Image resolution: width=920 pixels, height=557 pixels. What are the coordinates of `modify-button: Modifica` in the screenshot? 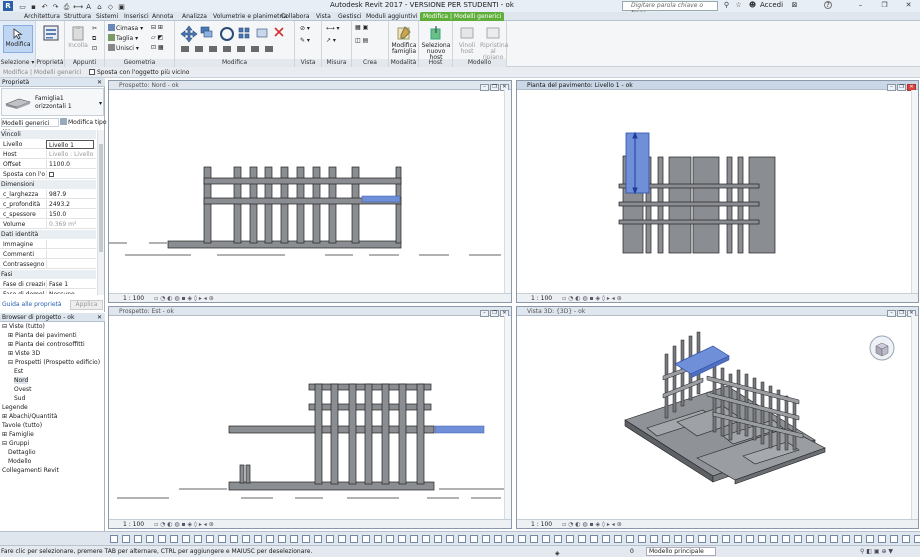 It's located at (18, 39).